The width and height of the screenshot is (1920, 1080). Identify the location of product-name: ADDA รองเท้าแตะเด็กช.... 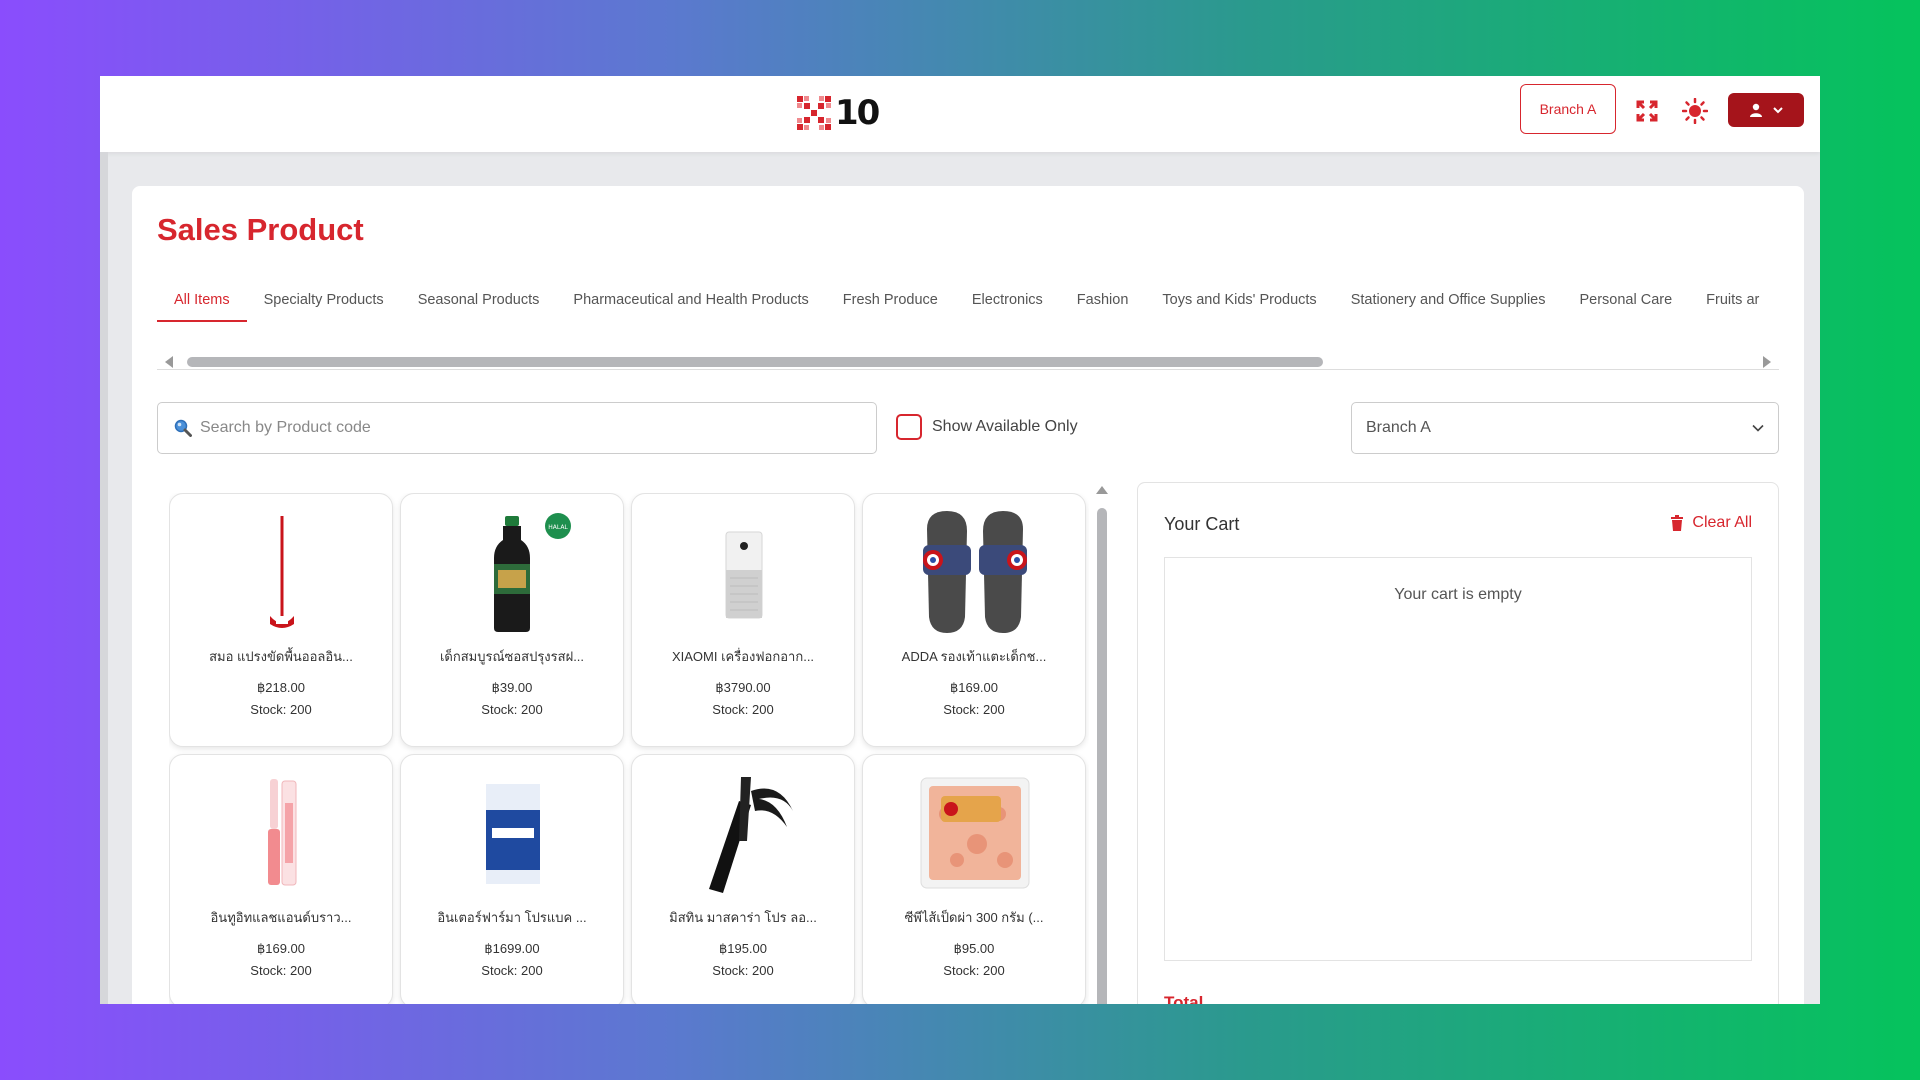
(974, 656).